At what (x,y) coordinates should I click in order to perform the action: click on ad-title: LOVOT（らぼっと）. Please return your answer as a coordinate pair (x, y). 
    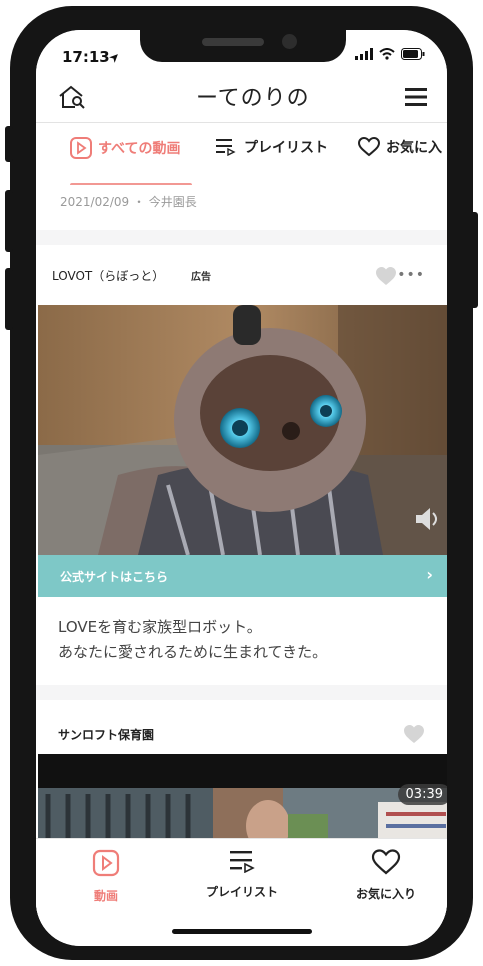
    Looking at the image, I should click on (108, 276).